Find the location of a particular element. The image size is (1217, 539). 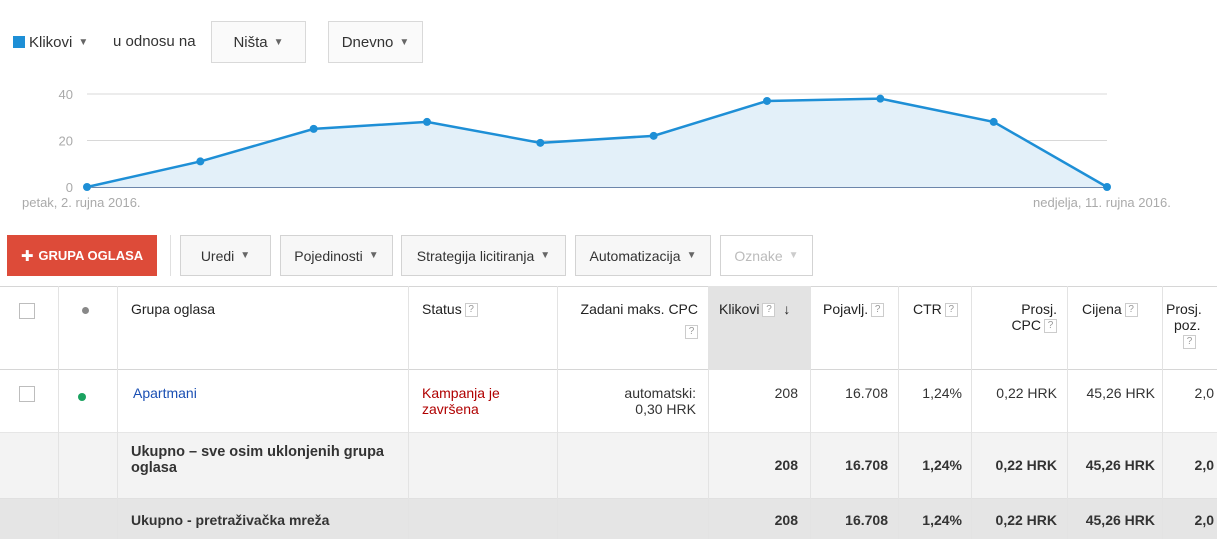

bid-strategy-button: Strategija licitiranja ▼ is located at coordinates (483, 255).